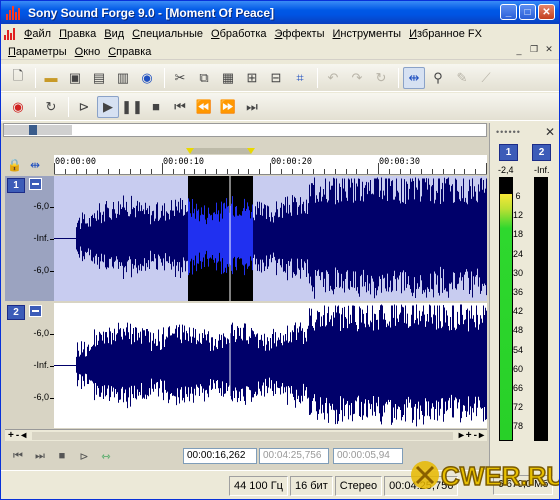 The width and height of the screenshot is (560, 500). What do you see at coordinates (300, 78) in the screenshot?
I see `trim-icon: ⌗` at bounding box center [300, 78].